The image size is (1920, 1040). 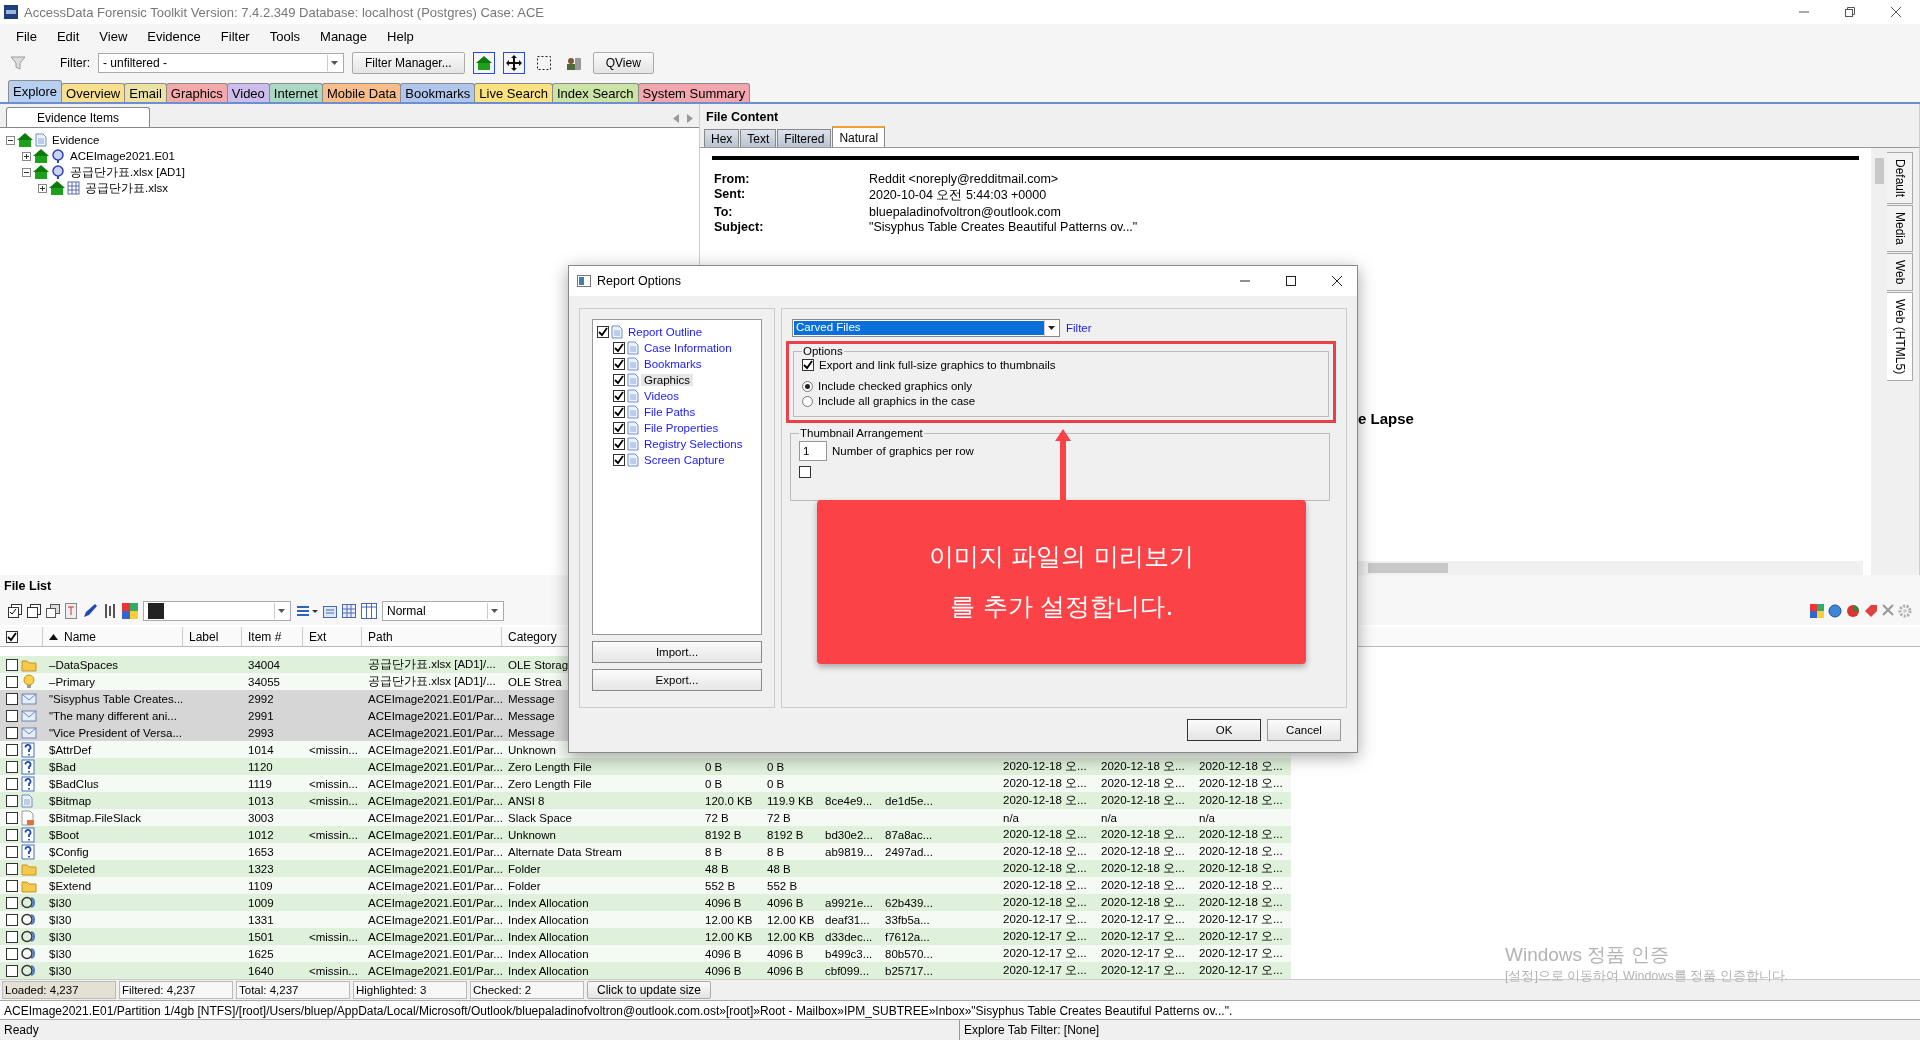 What do you see at coordinates (694, 92) in the screenshot?
I see `tab: System Summary` at bounding box center [694, 92].